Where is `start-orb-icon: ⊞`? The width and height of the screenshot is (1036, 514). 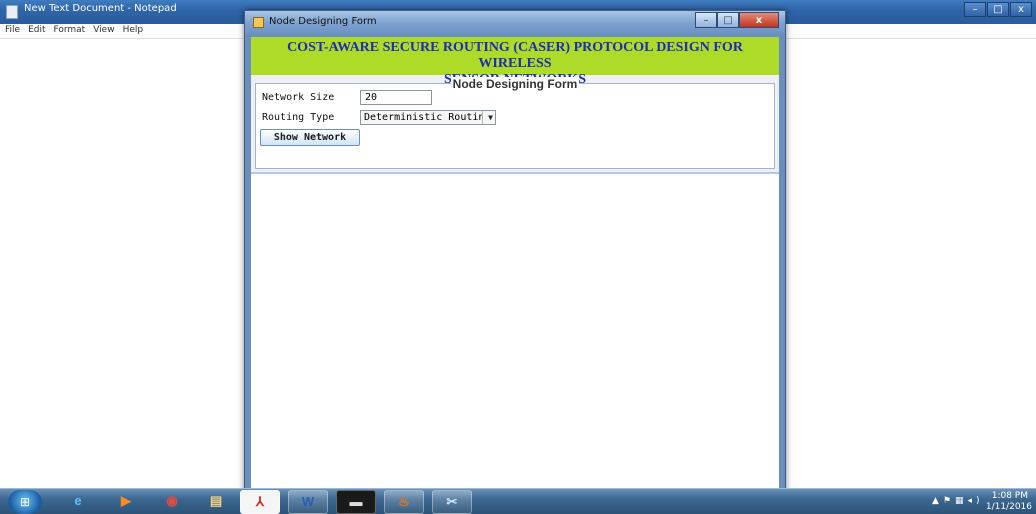 start-orb-icon: ⊞ is located at coordinates (25, 502).